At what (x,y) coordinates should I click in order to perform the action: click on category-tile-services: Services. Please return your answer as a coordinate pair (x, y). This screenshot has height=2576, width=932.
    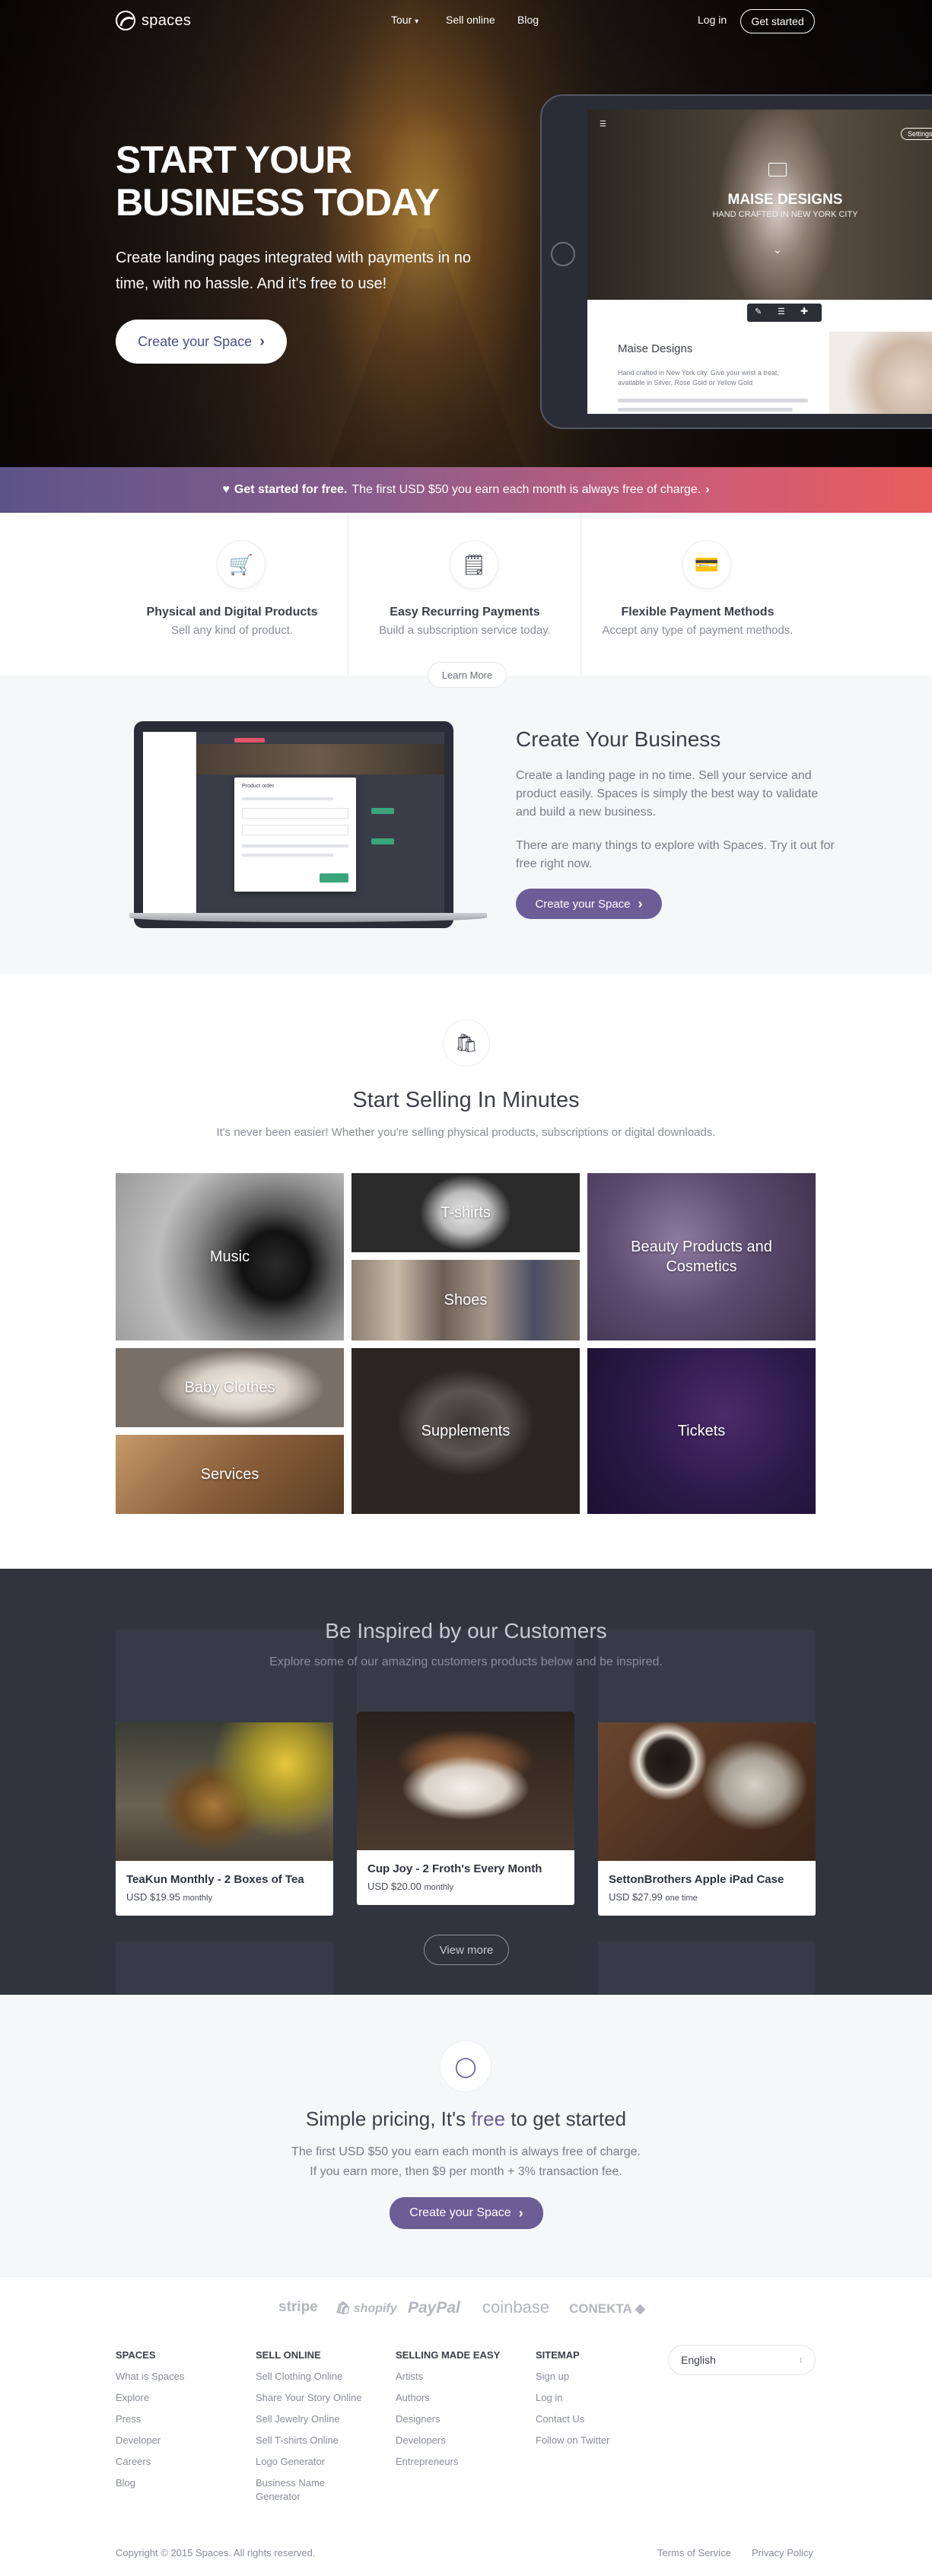
    Looking at the image, I should click on (230, 1474).